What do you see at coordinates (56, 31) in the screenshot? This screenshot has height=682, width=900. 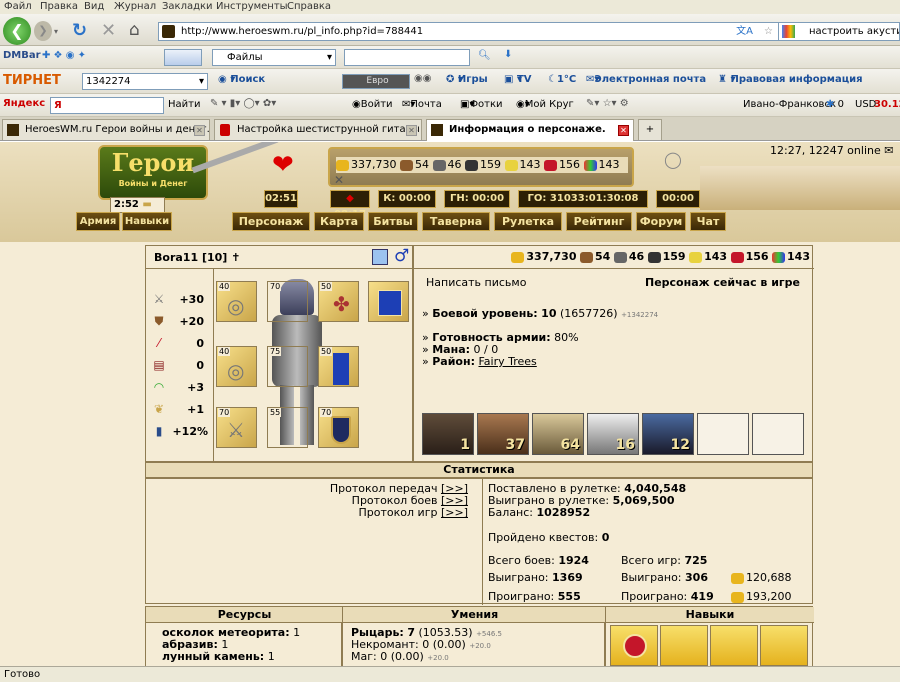 I see `history-dropdown-icon: ▾` at bounding box center [56, 31].